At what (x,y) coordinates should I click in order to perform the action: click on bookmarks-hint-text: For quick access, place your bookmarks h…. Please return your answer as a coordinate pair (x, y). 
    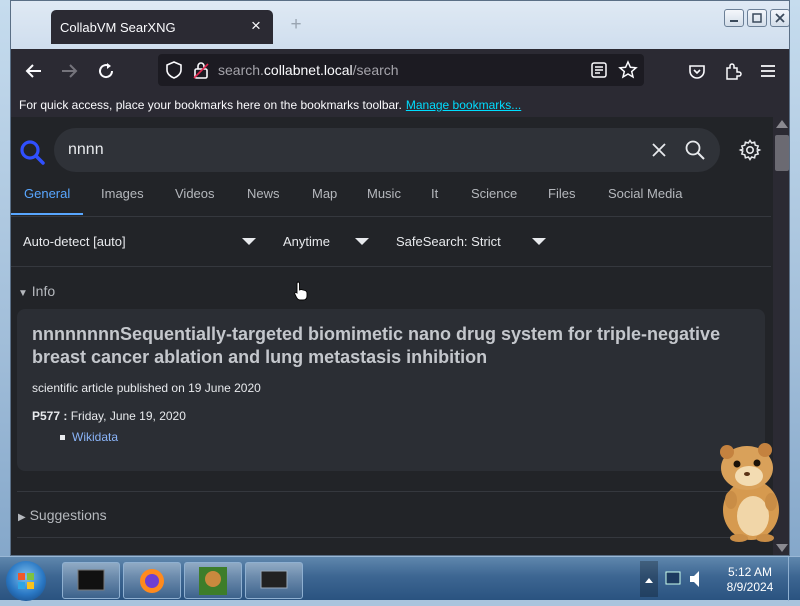
    Looking at the image, I should click on (210, 105).